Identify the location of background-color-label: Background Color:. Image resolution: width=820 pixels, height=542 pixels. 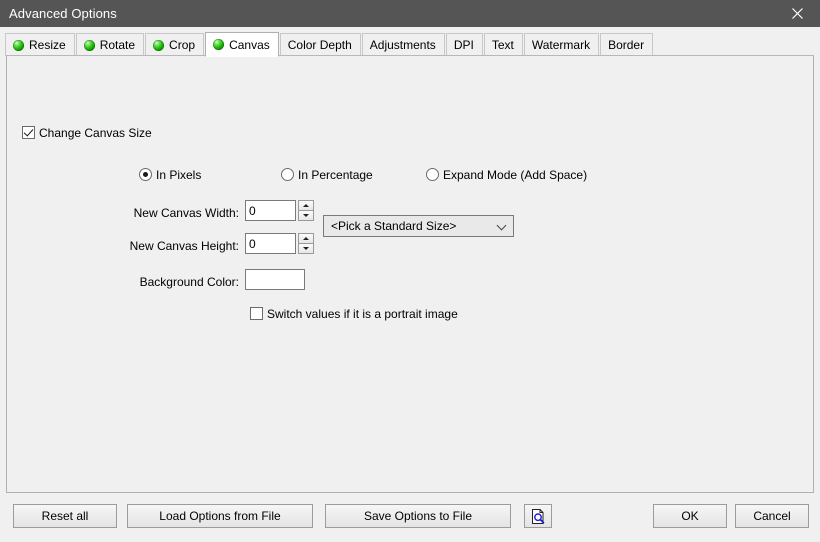
(189, 282).